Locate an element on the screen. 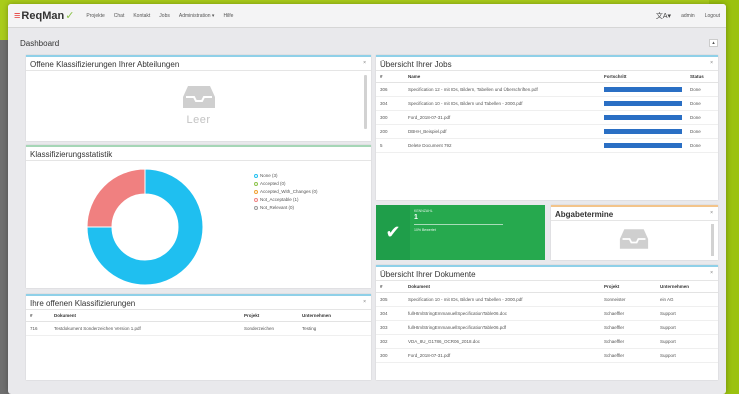  donut-chart is located at coordinates (145, 227).